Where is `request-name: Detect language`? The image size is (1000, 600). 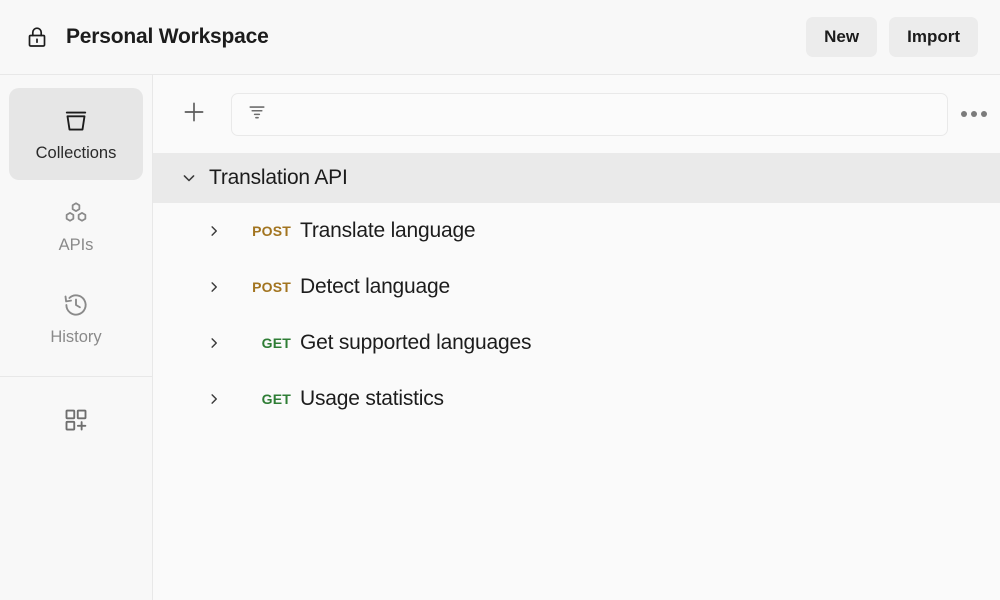
request-name: Detect language is located at coordinates (375, 286).